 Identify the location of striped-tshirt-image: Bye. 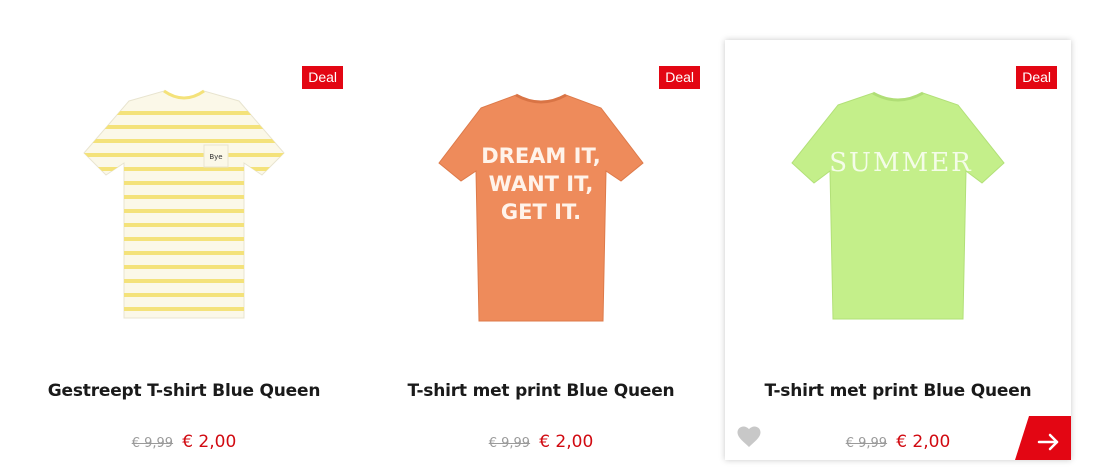
(184, 204).